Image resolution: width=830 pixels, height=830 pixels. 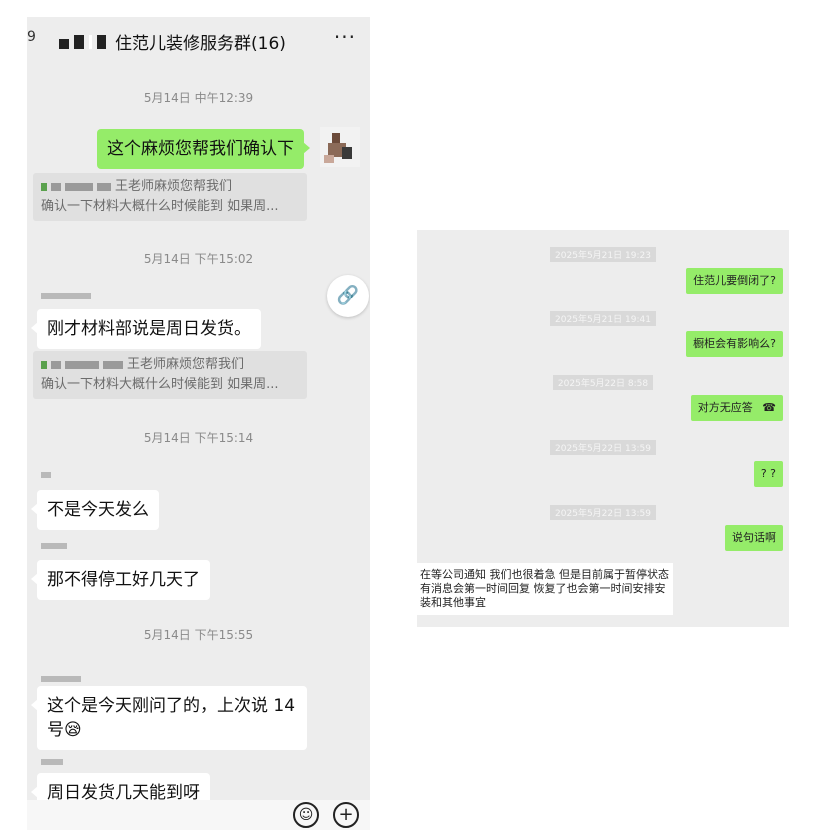 What do you see at coordinates (603, 380) in the screenshot?
I see `timestamp: 2025年5月22日 8:58` at bounding box center [603, 380].